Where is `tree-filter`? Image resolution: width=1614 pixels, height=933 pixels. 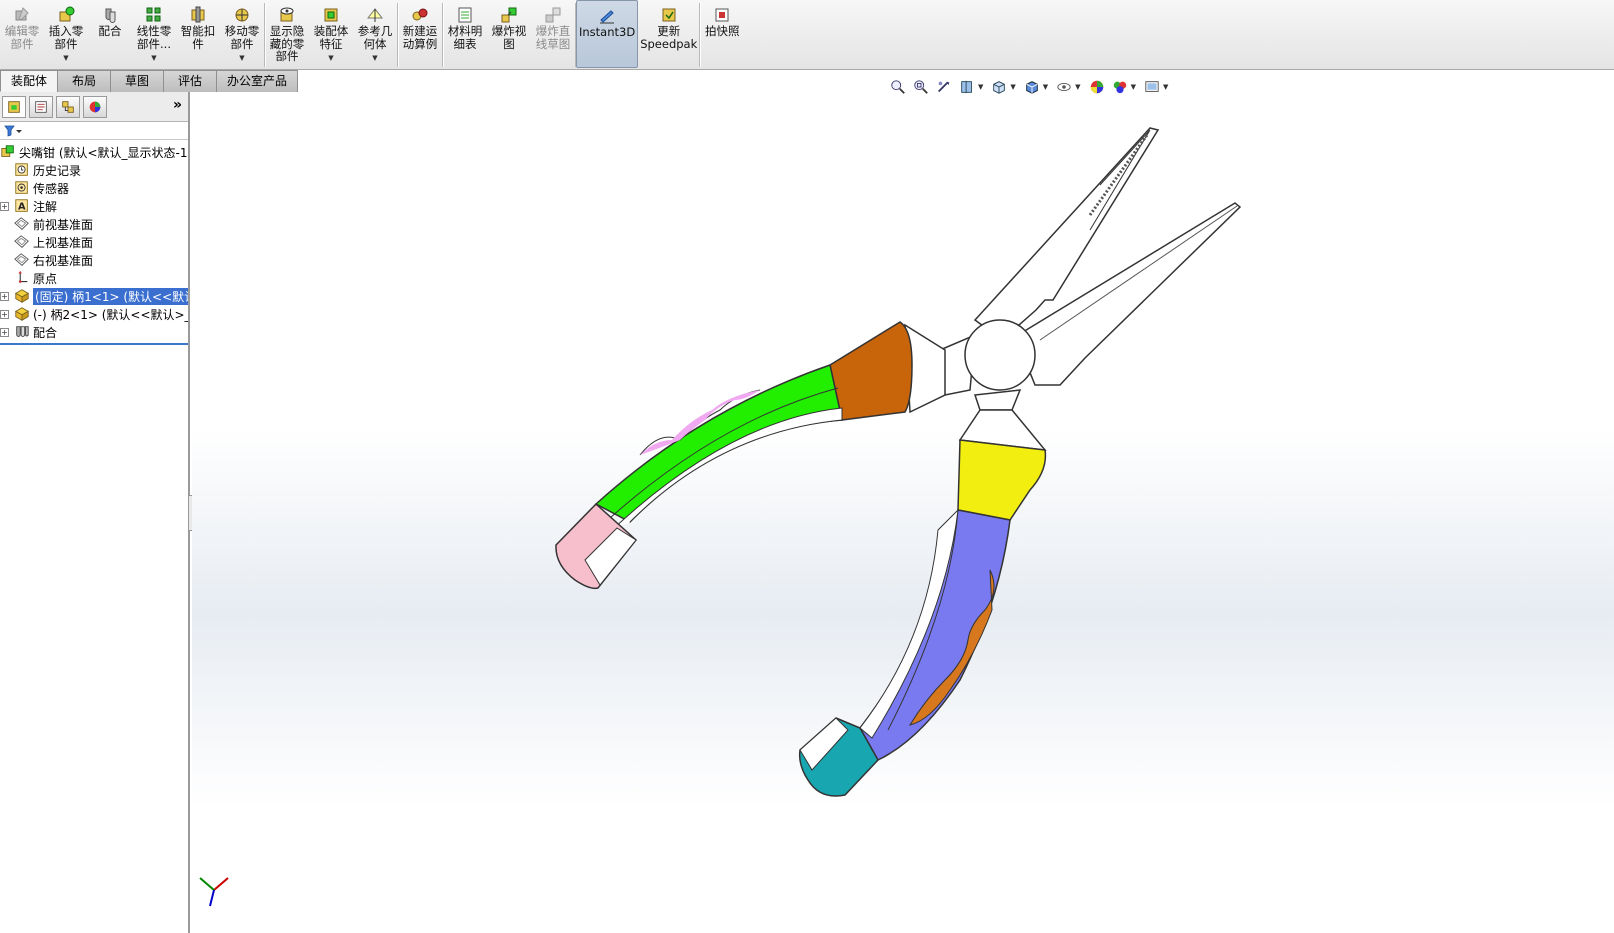 tree-filter is located at coordinates (94, 131).